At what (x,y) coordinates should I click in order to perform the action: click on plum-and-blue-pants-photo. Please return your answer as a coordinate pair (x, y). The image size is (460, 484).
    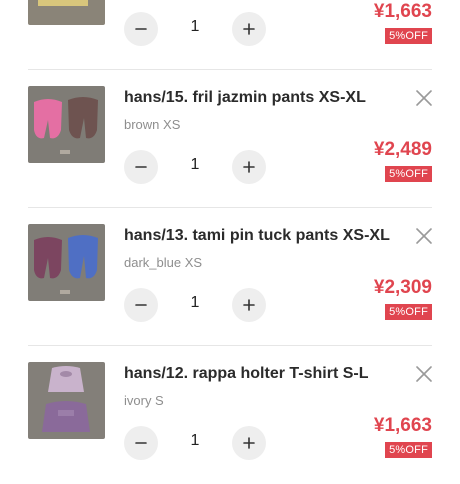
    Looking at the image, I should click on (66, 262).